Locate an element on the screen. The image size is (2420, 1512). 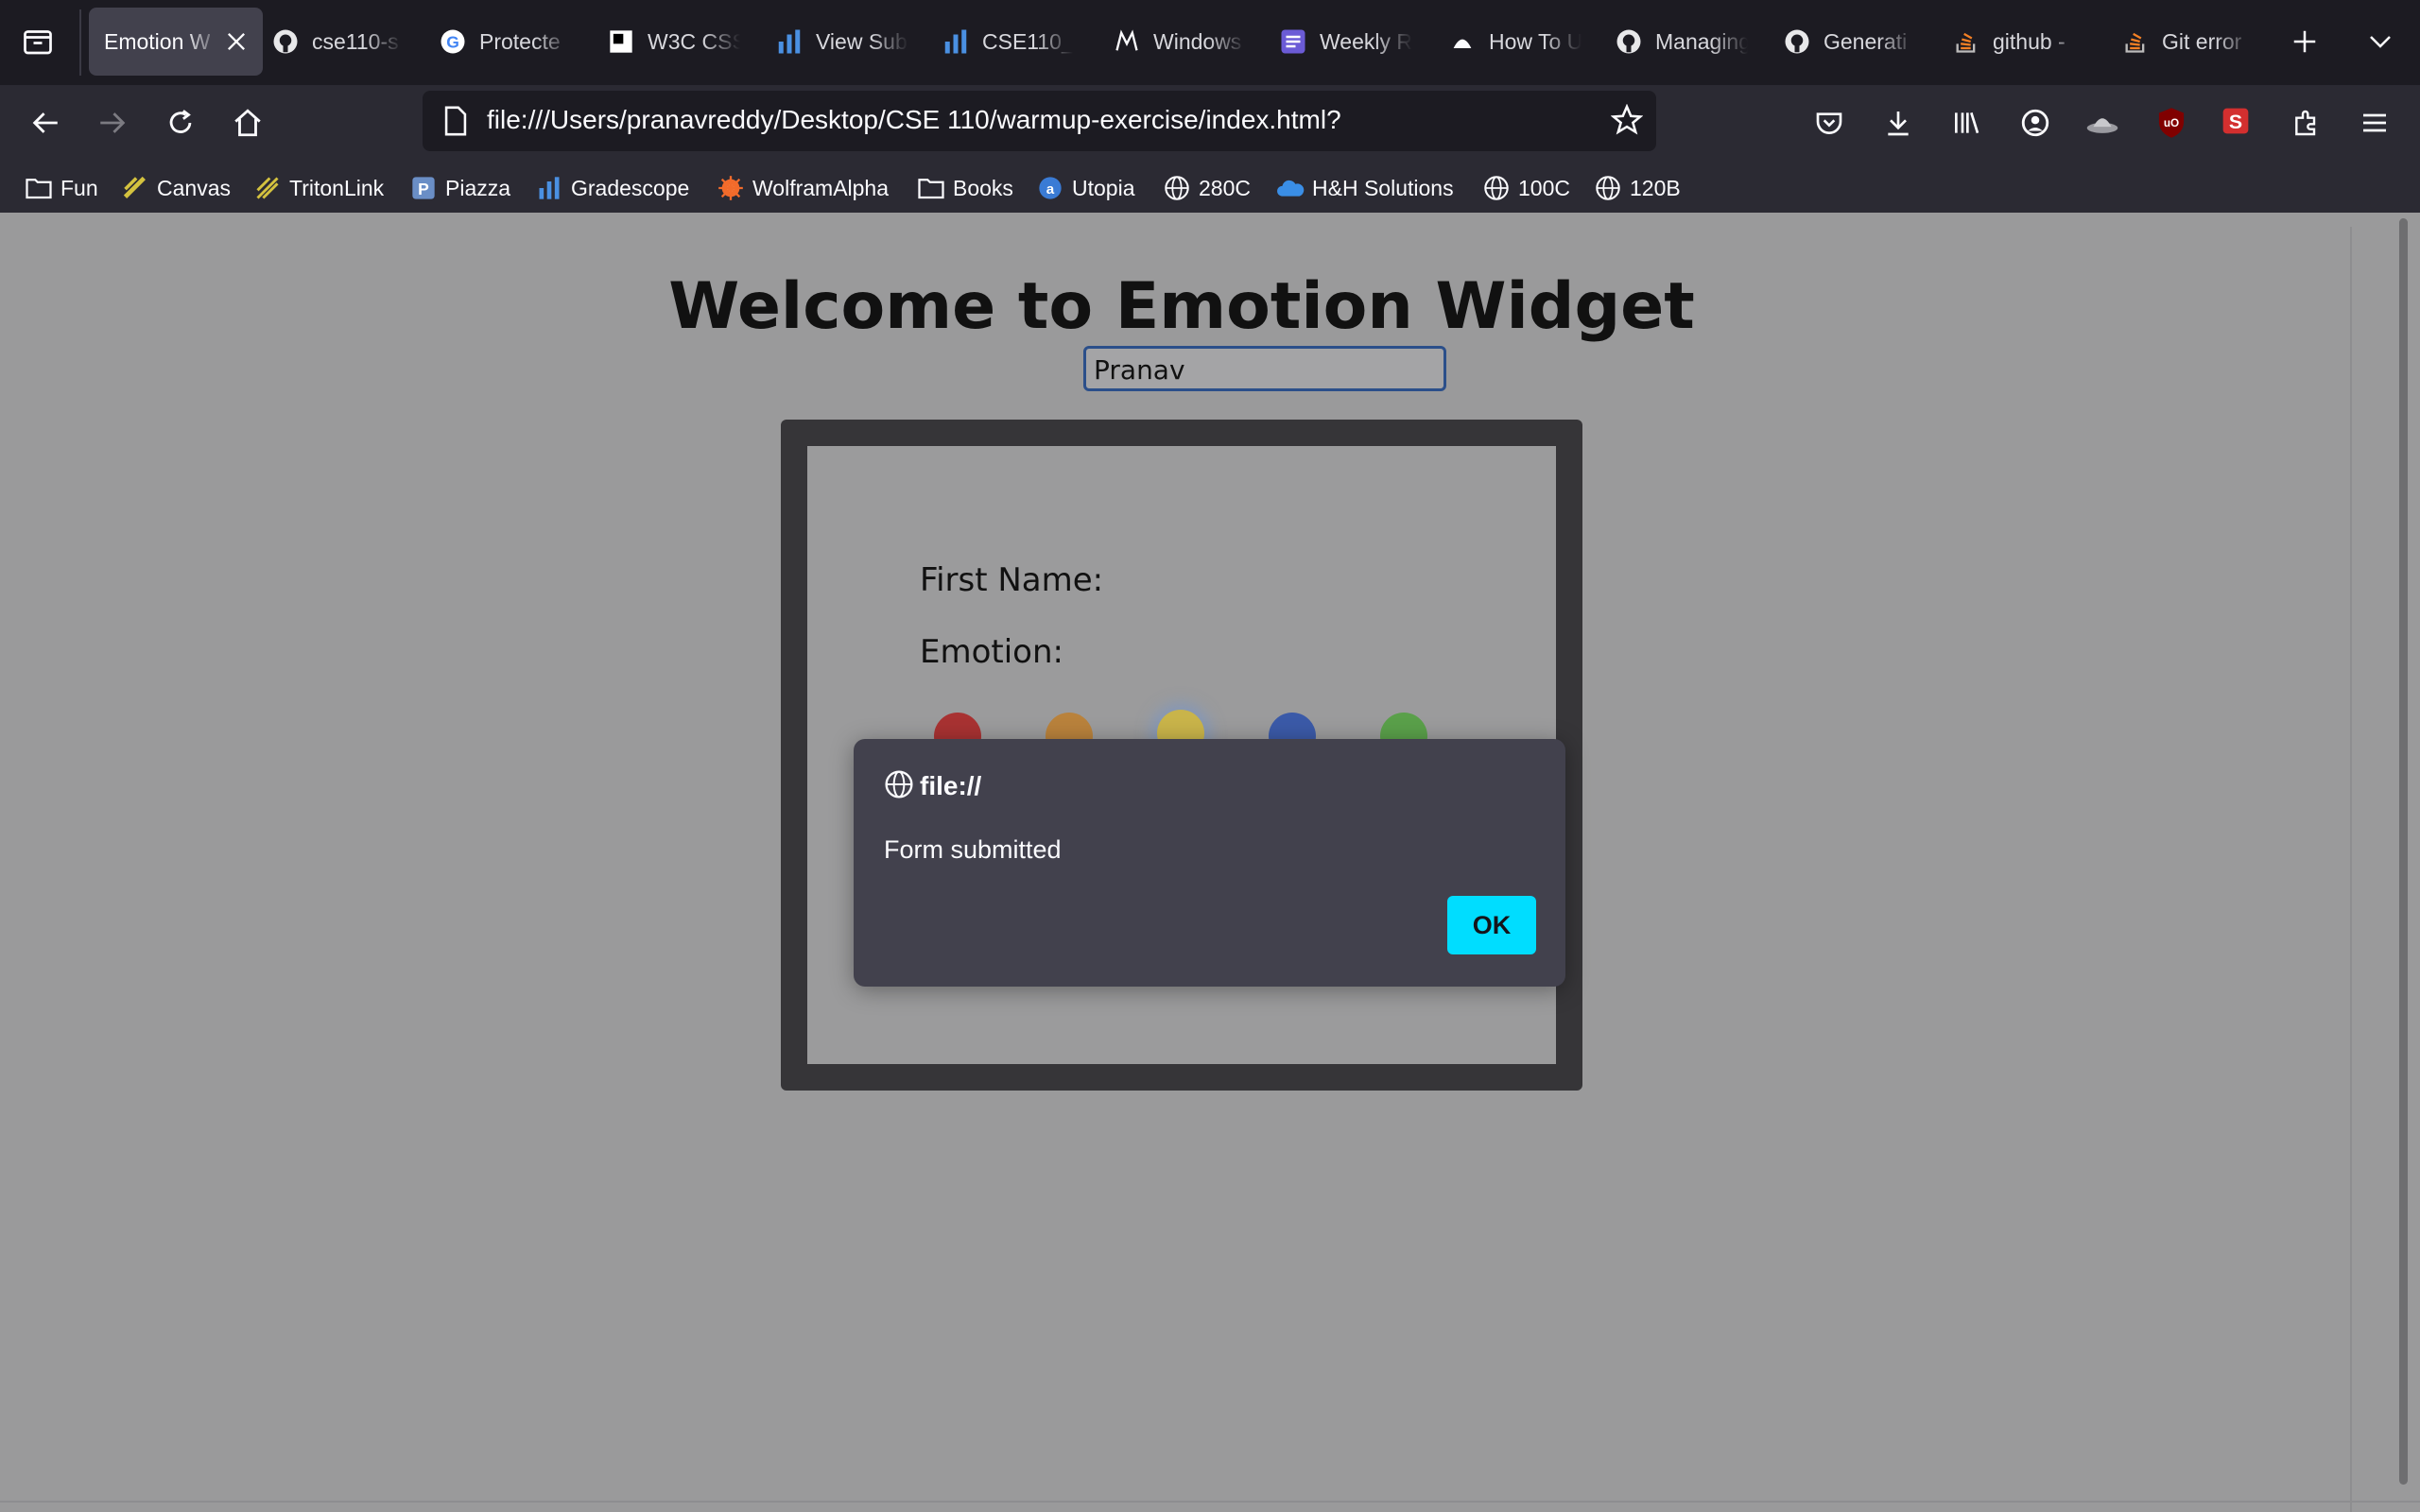
menu-icon is located at coordinates (2374, 123).